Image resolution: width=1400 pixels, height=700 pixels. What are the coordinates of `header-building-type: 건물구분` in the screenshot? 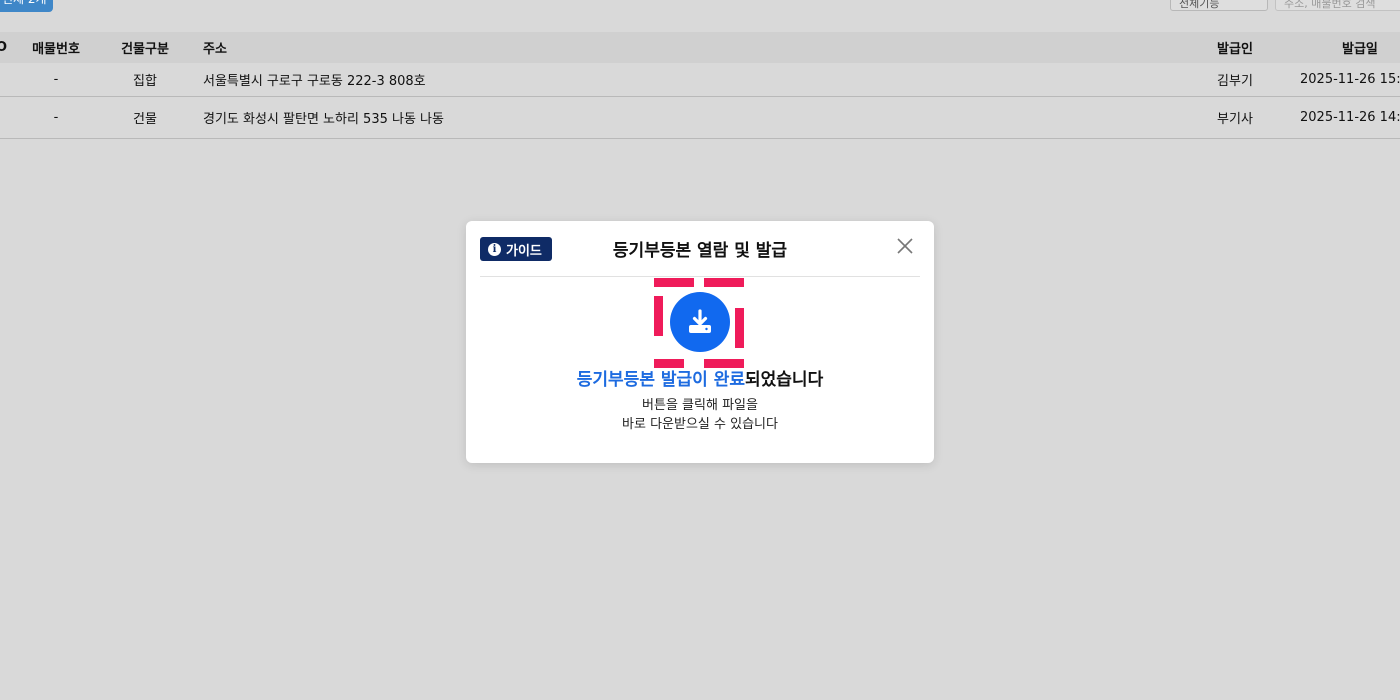 It's located at (145, 47).